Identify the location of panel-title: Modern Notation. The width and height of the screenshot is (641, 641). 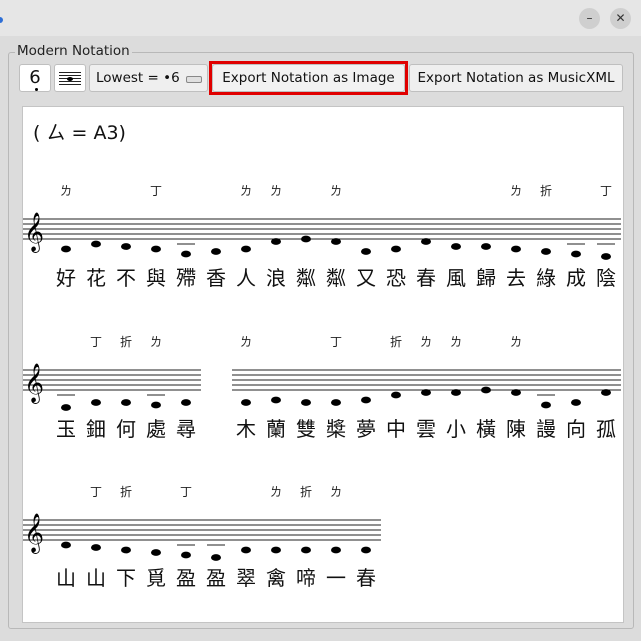
(73, 51).